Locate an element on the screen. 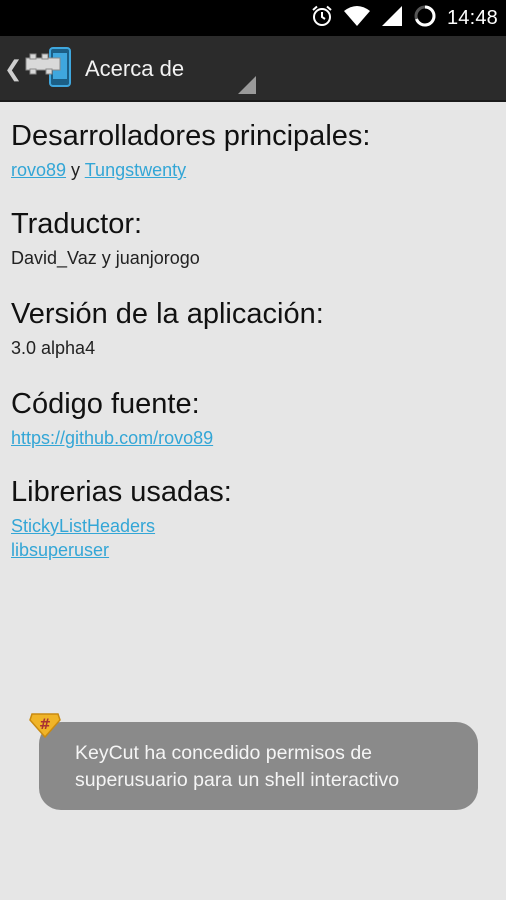  version-heading: Versión de la aplicación: is located at coordinates (167, 314).